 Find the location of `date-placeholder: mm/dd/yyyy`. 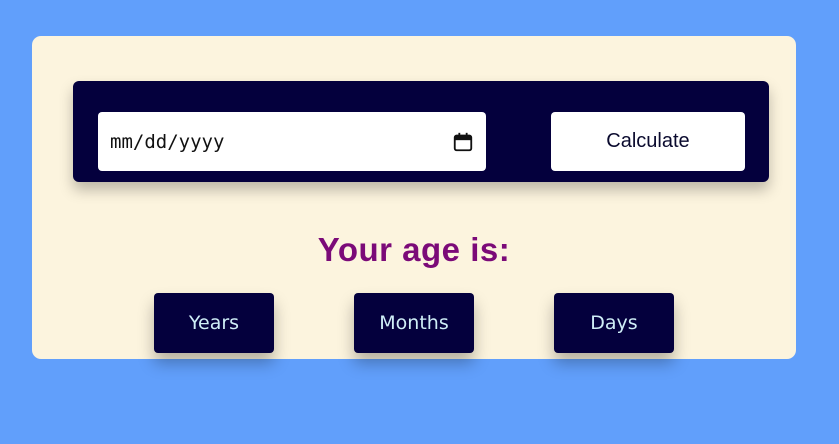

date-placeholder: mm/dd/yyyy is located at coordinates (167, 141).